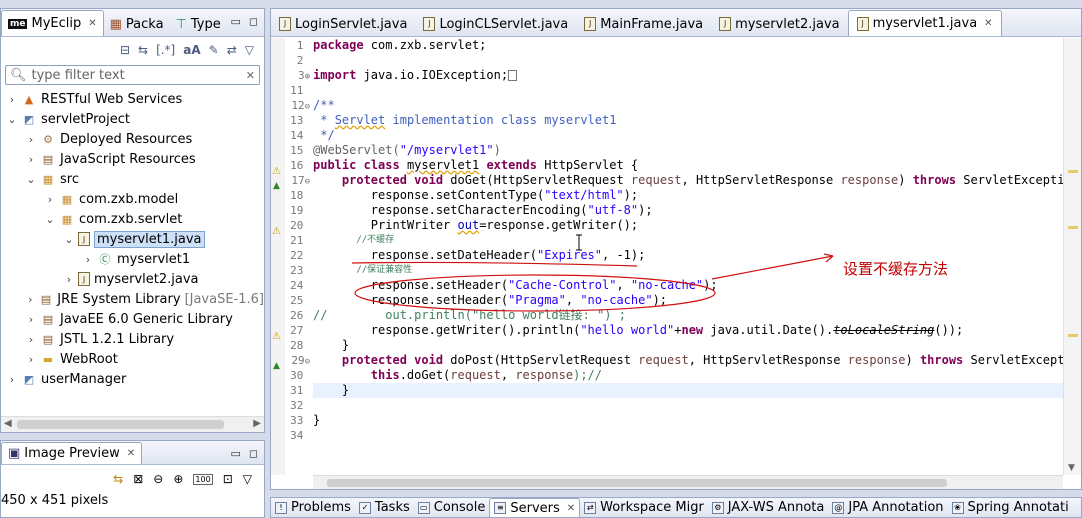 This screenshot has height=518, width=1082. Describe the element at coordinates (307, 77) in the screenshot. I see `fold-toggle-icon: ⊕` at that location.